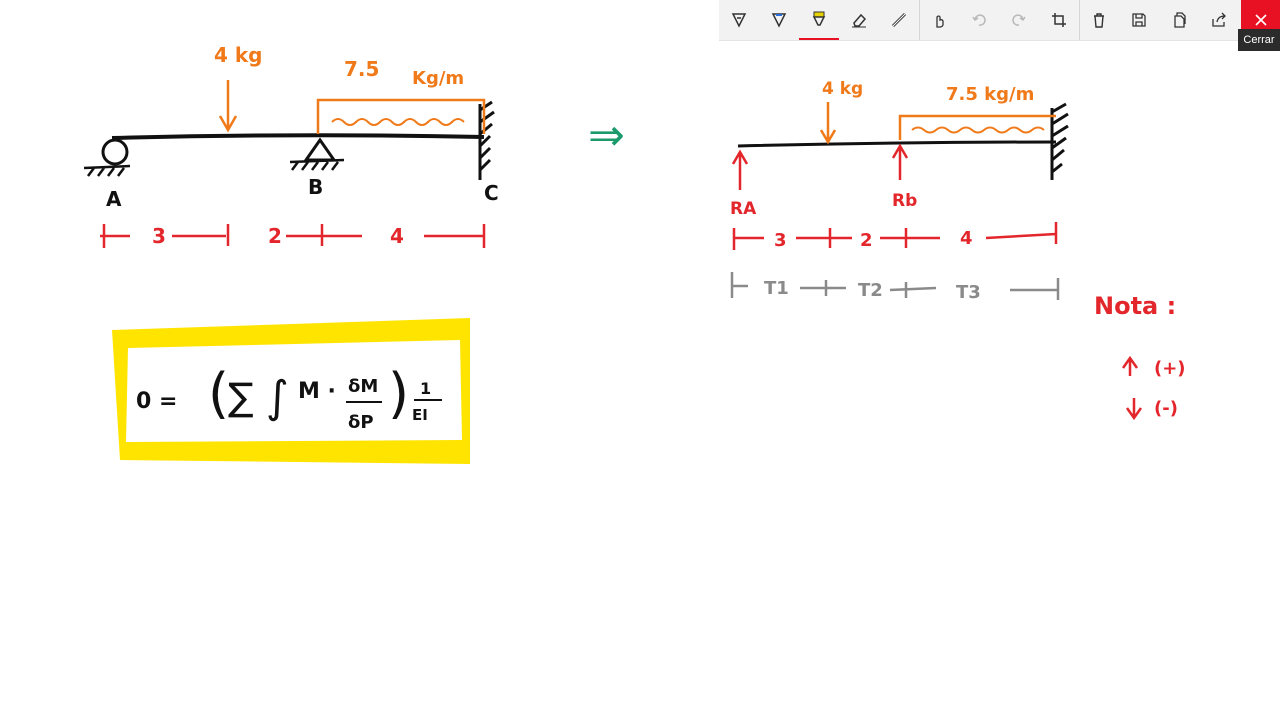  Describe the element at coordinates (114, 199) in the screenshot. I see `support-a-label: A` at that location.